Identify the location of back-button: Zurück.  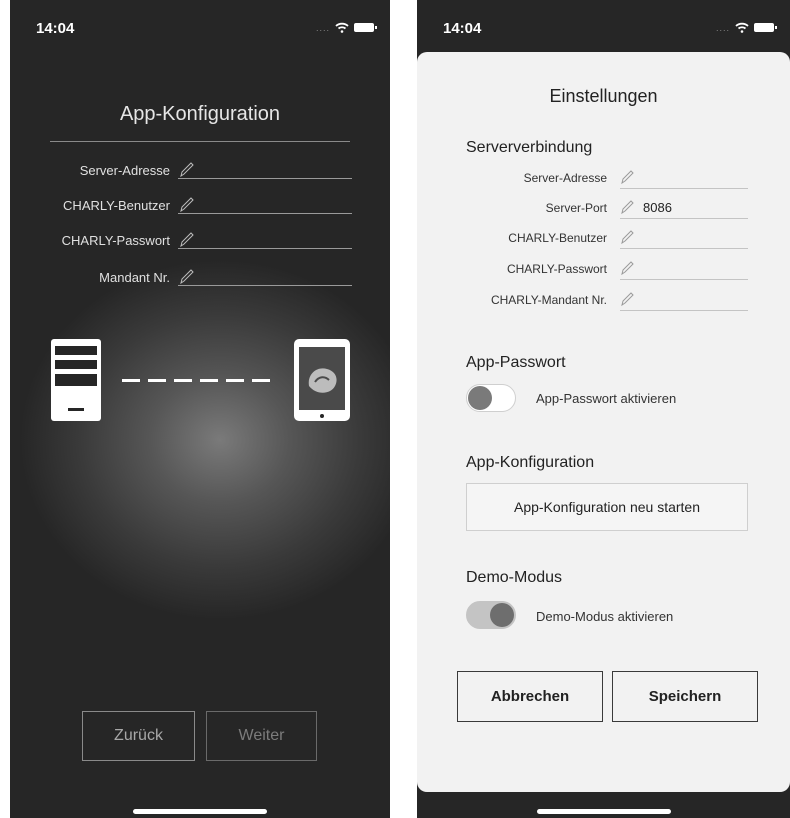
(138, 736).